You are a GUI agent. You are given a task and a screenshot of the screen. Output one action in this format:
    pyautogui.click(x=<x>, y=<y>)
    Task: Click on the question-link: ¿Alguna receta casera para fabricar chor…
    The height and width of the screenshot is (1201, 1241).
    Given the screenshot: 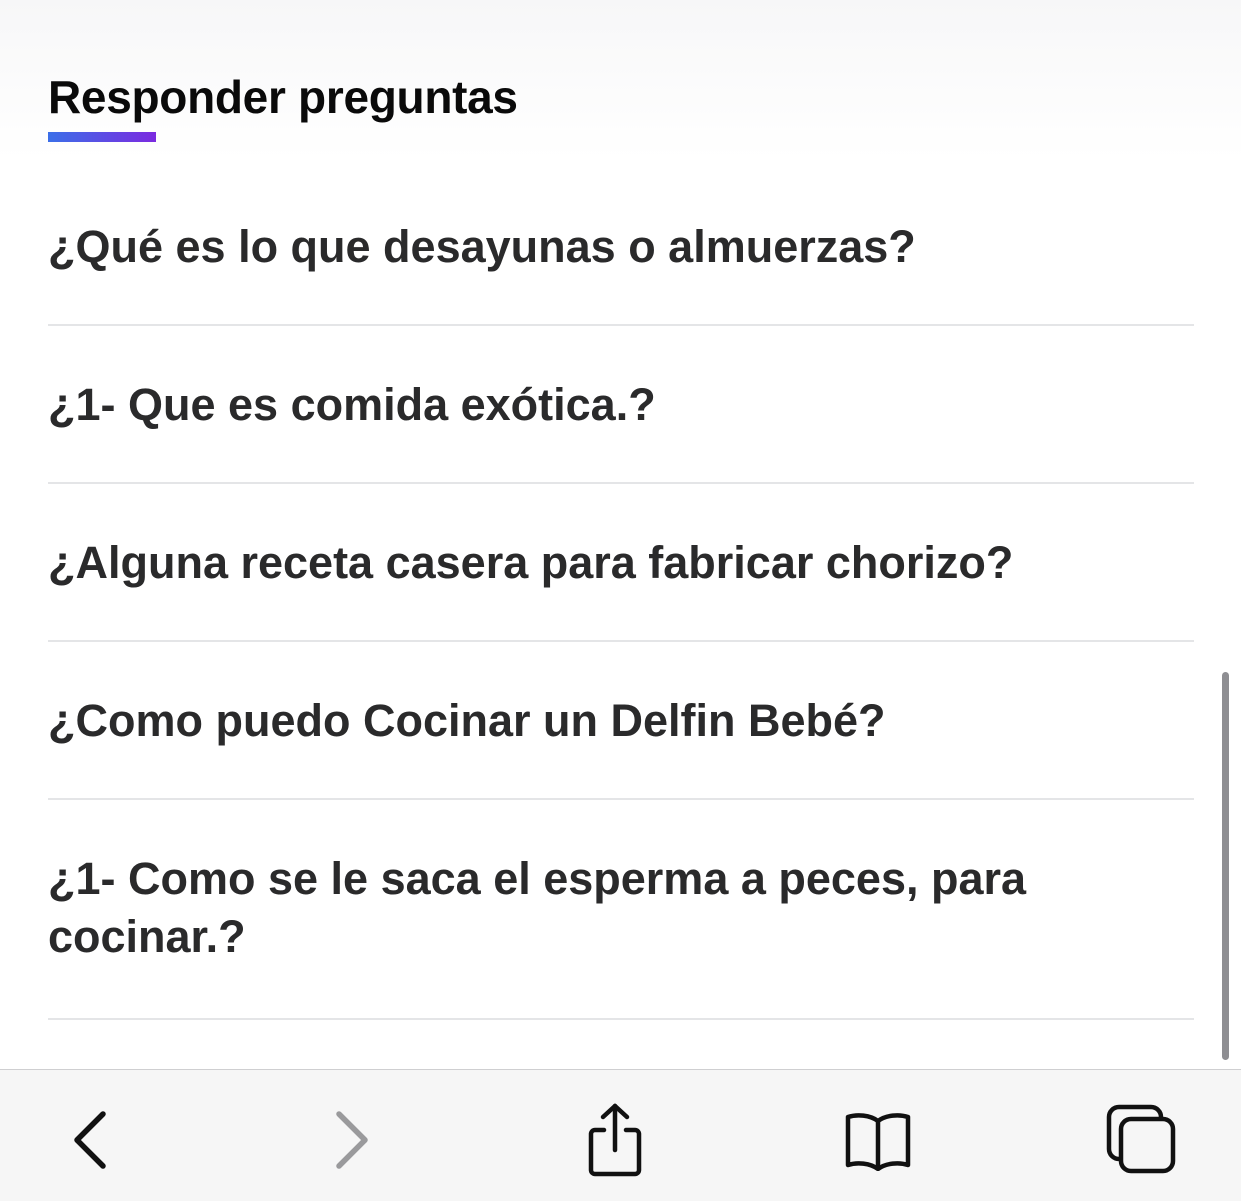 What is the action you would take?
    pyautogui.click(x=621, y=562)
    